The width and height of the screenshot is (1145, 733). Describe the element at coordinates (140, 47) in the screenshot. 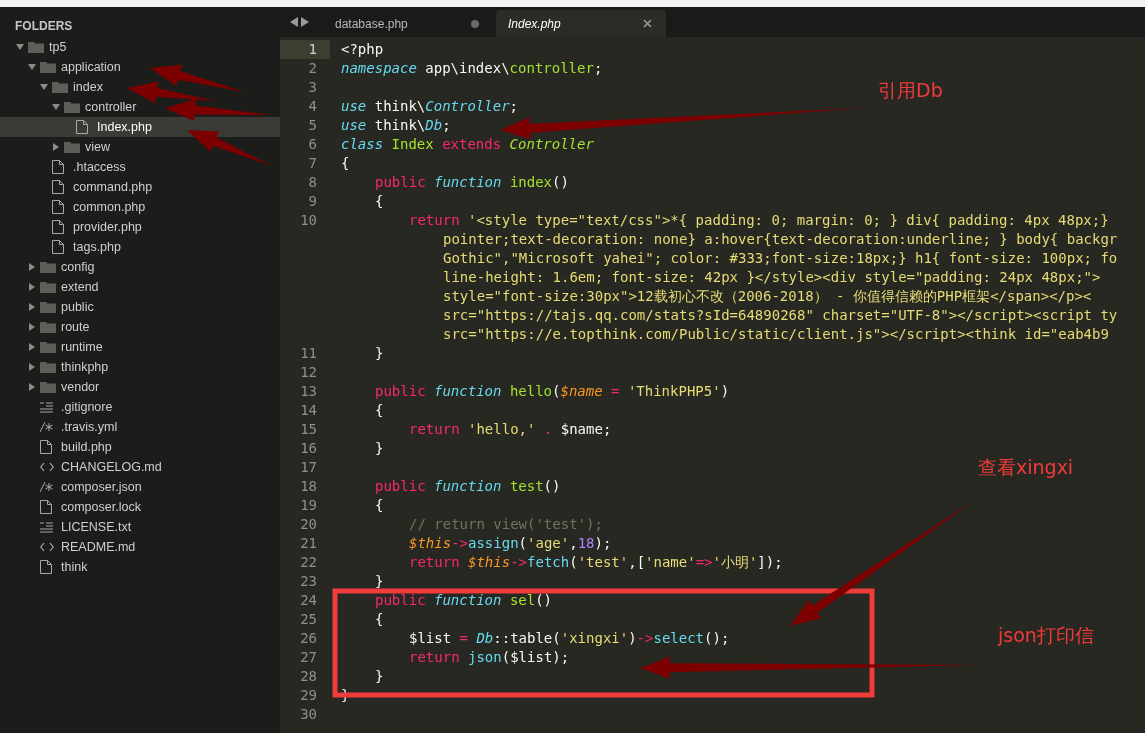

I see `tree-item: tp5` at that location.